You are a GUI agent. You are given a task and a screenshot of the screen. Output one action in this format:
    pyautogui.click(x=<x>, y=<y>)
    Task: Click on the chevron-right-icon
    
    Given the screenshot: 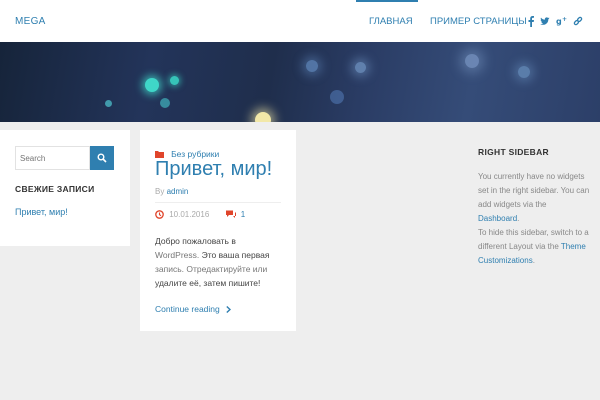 What is the action you would take?
    pyautogui.click(x=229, y=310)
    